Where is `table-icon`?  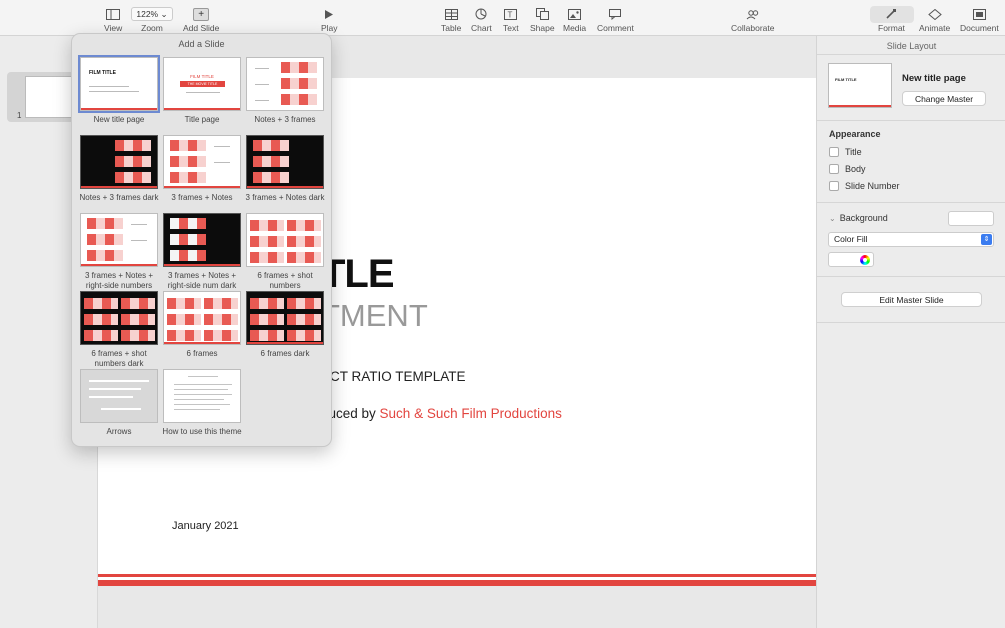
table-icon is located at coordinates (451, 14).